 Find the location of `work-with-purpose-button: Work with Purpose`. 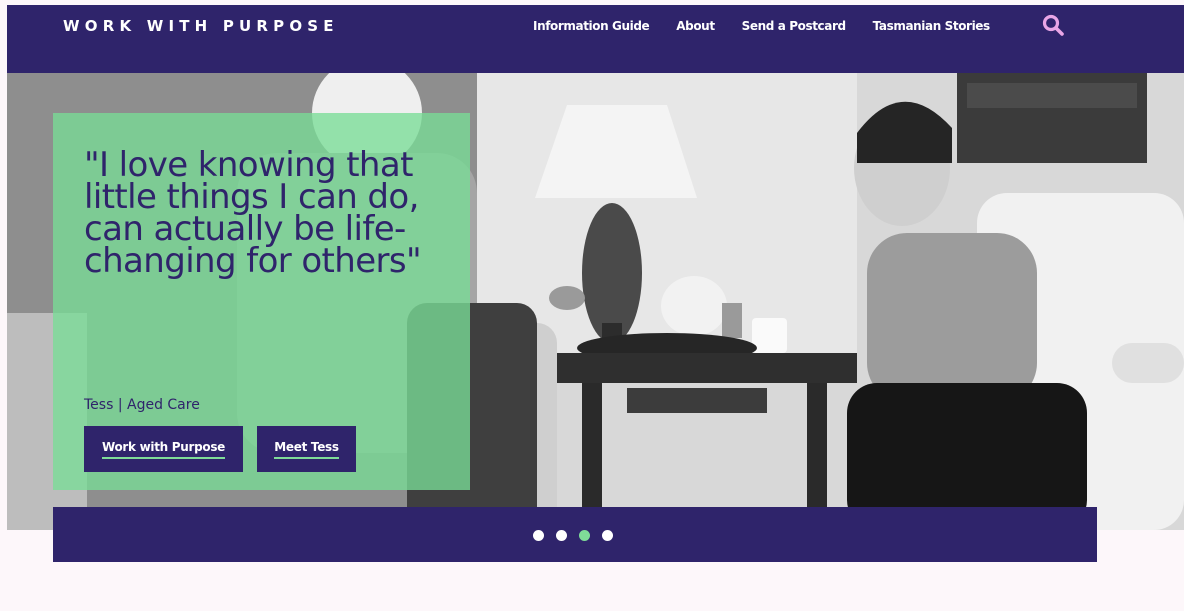

work-with-purpose-button: Work with Purpose is located at coordinates (163, 449).